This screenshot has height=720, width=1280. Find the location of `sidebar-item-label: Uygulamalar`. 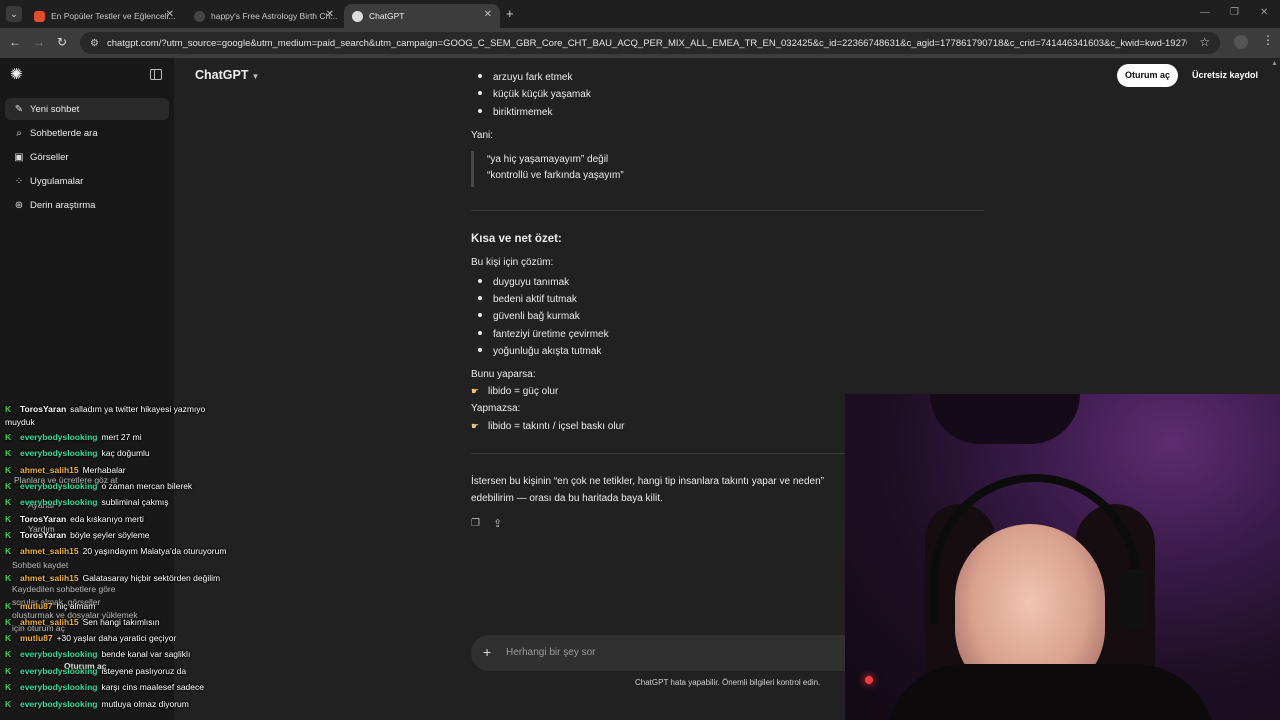

sidebar-item-label: Uygulamalar is located at coordinates (57, 181).